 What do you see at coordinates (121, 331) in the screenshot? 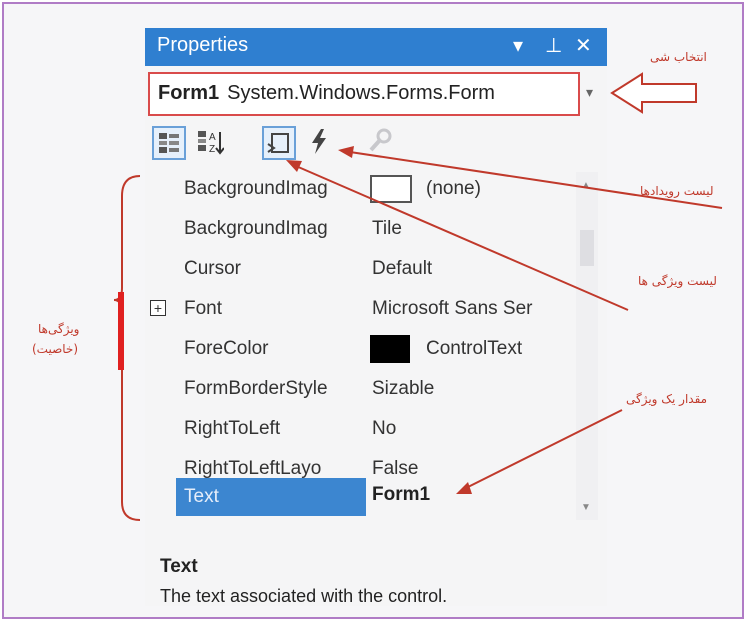
I see `bracket-highlight` at bounding box center [121, 331].